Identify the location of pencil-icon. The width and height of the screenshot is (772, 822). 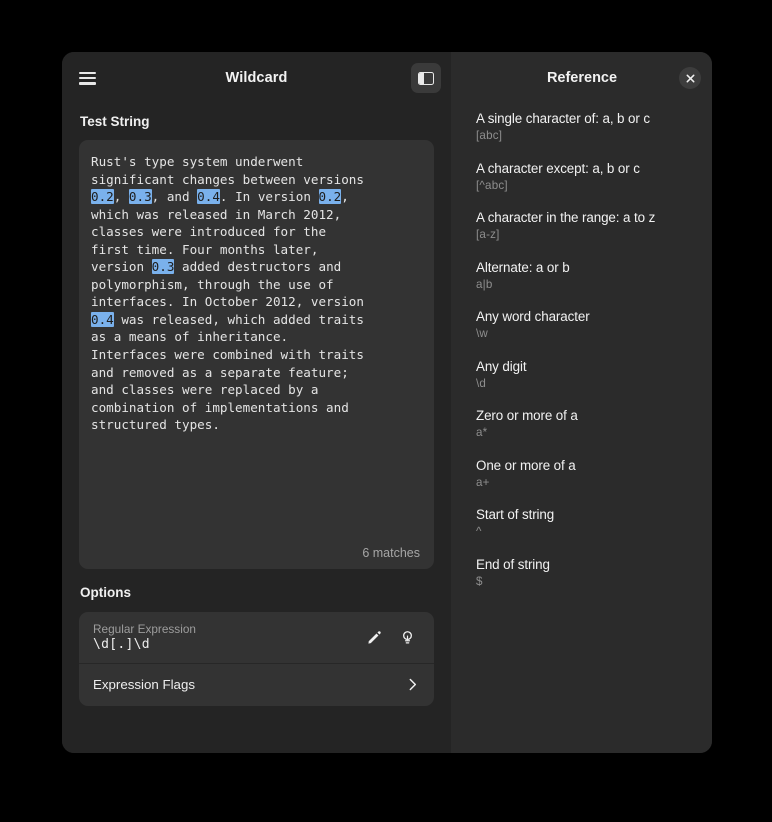
(374, 637).